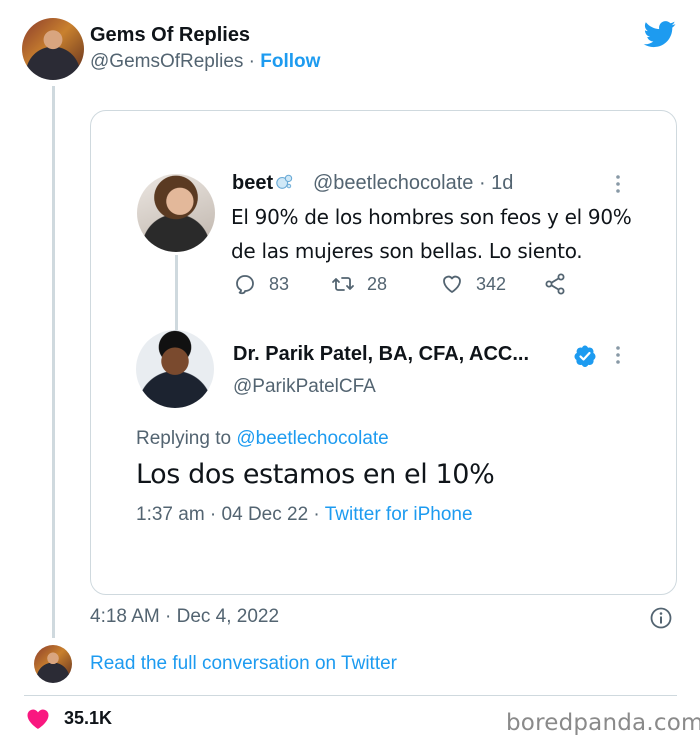 The image size is (700, 747). I want to click on retweet-action: 28, so click(359, 284).